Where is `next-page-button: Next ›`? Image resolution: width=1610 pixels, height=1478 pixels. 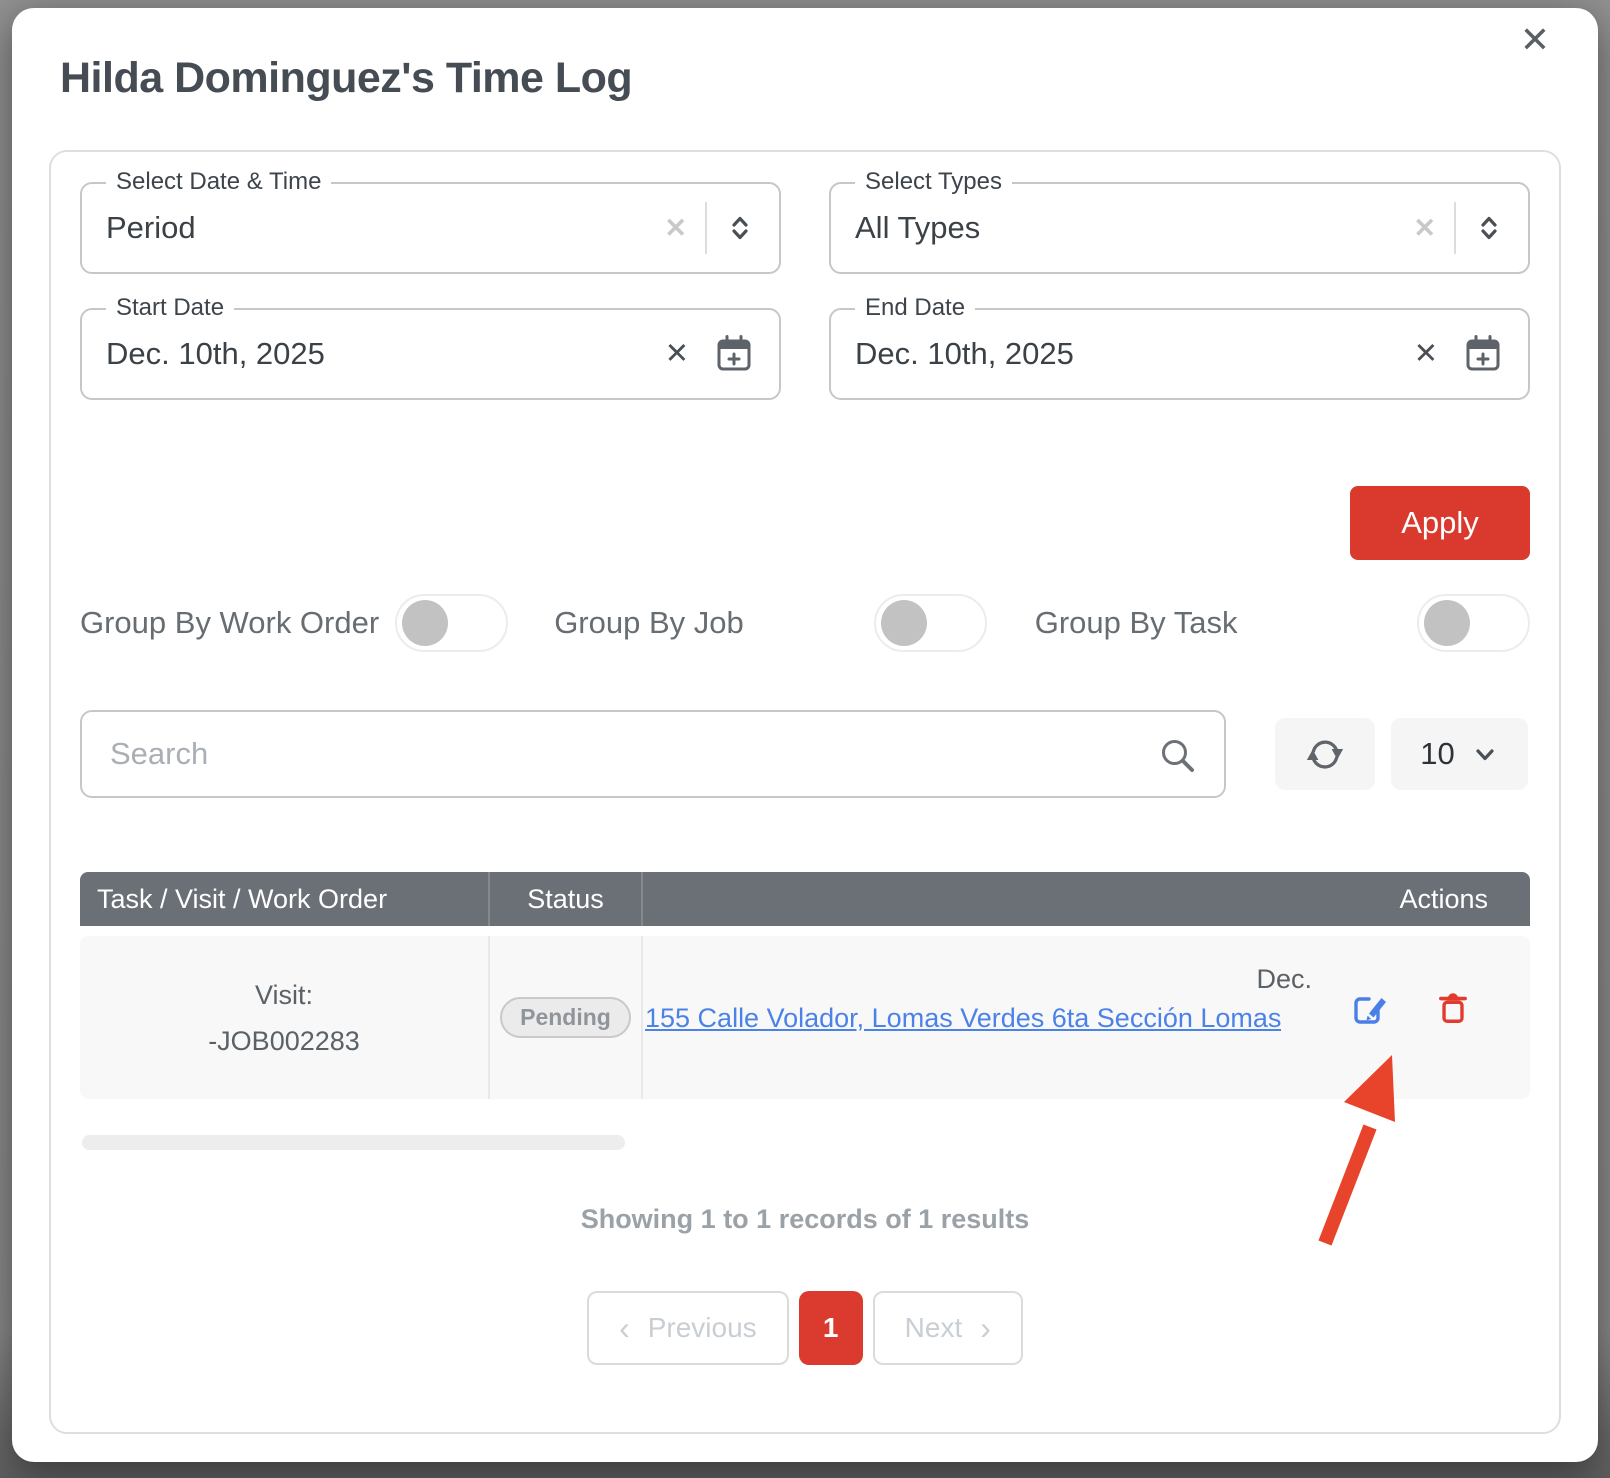 next-page-button: Next › is located at coordinates (947, 1328).